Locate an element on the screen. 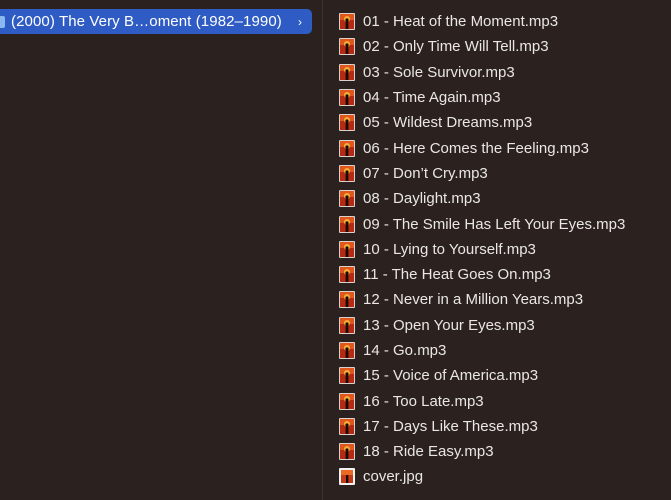 The image size is (671, 500). file-row: cover.jpg is located at coordinates (497, 476).